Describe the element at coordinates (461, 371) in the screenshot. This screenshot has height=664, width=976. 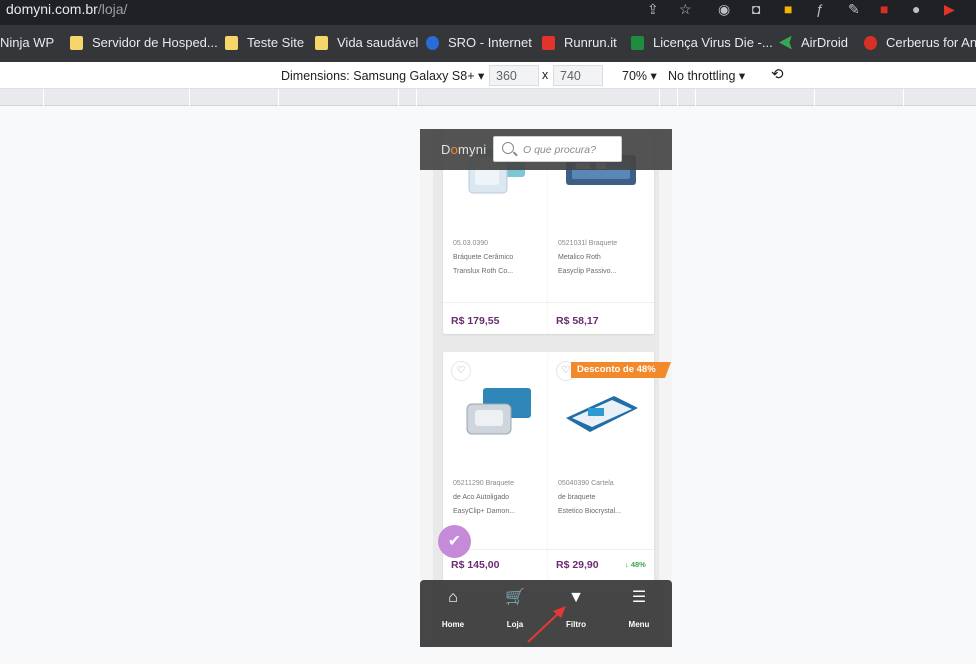
I see `heart-icon: ♡` at that location.